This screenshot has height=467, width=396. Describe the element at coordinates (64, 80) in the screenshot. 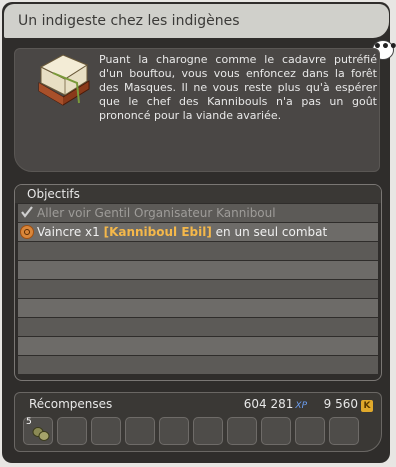

I see `book-icon` at that location.